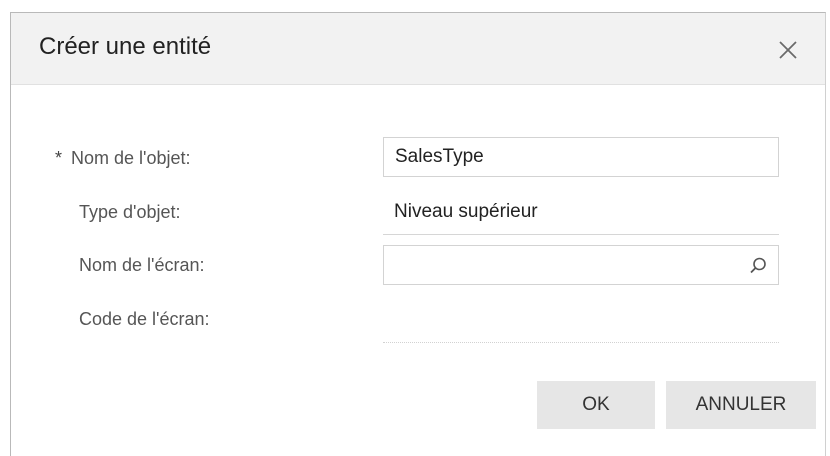  Describe the element at coordinates (741, 405) in the screenshot. I see `cancel-button: ANNULER` at that location.